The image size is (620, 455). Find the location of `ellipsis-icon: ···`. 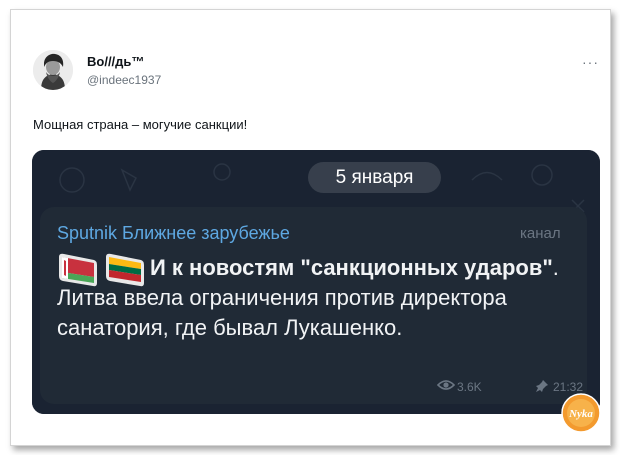

ellipsis-icon: ··· is located at coordinates (590, 62).